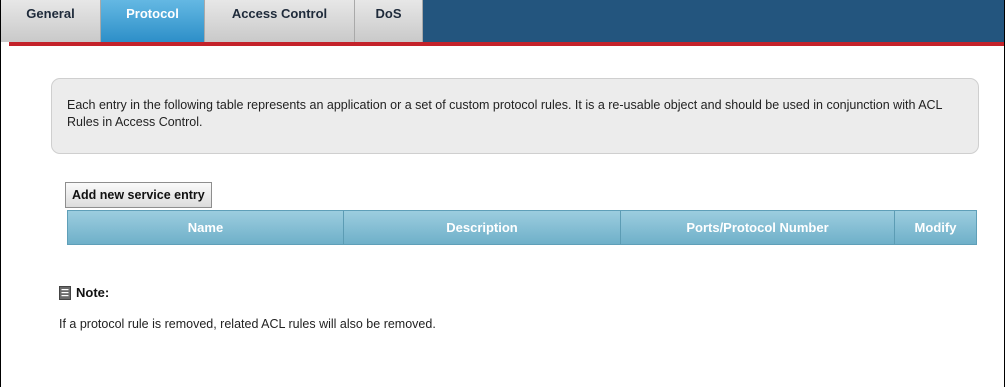  What do you see at coordinates (153, 21) in the screenshot?
I see `tab-protocol: Protocol` at bounding box center [153, 21].